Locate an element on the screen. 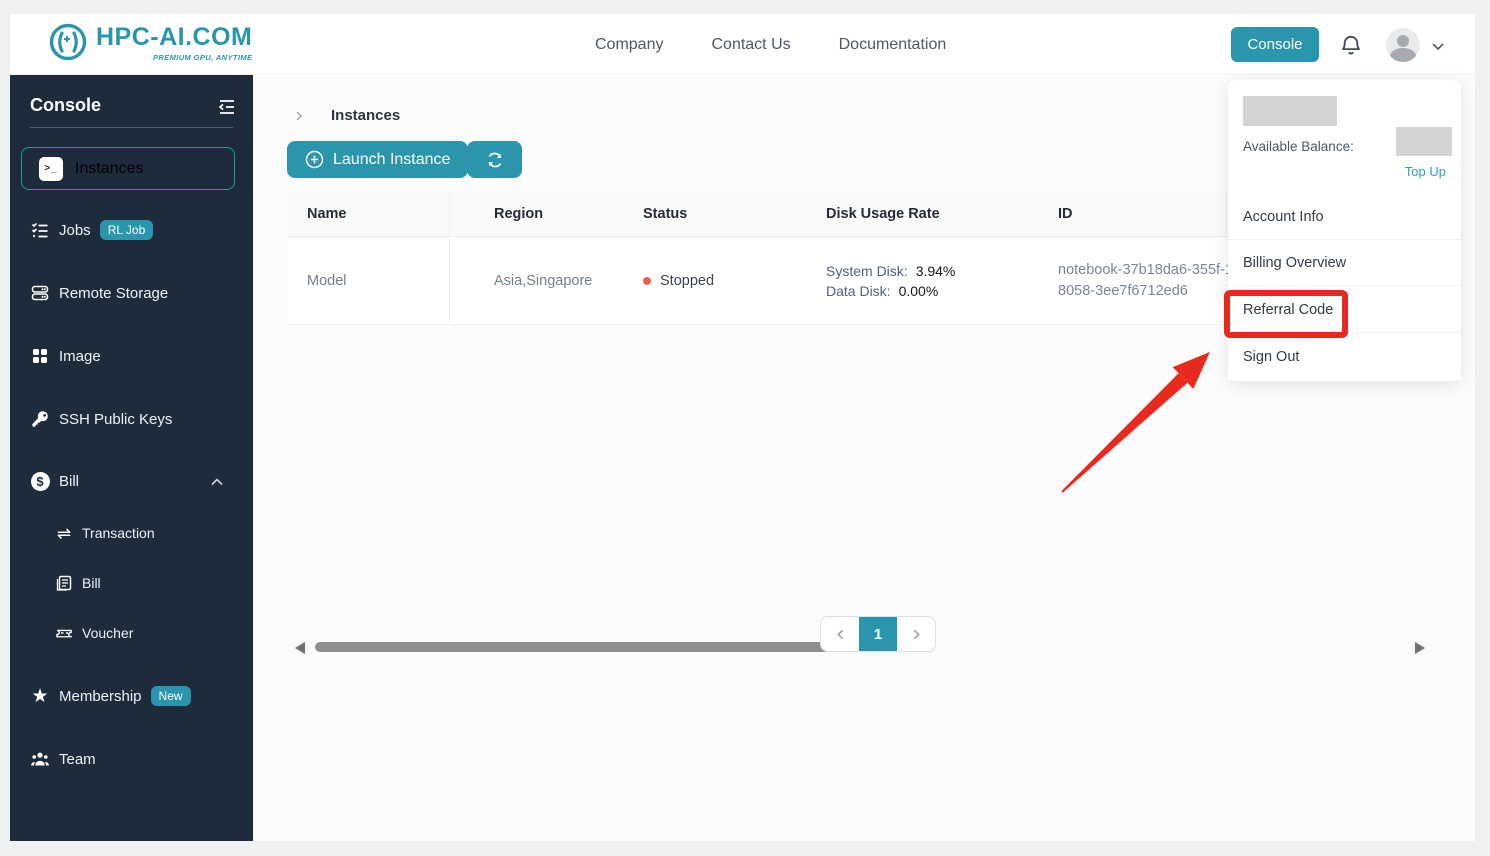  brand-tagline: PREMIUM GPU, ANYTIME is located at coordinates (202, 57).